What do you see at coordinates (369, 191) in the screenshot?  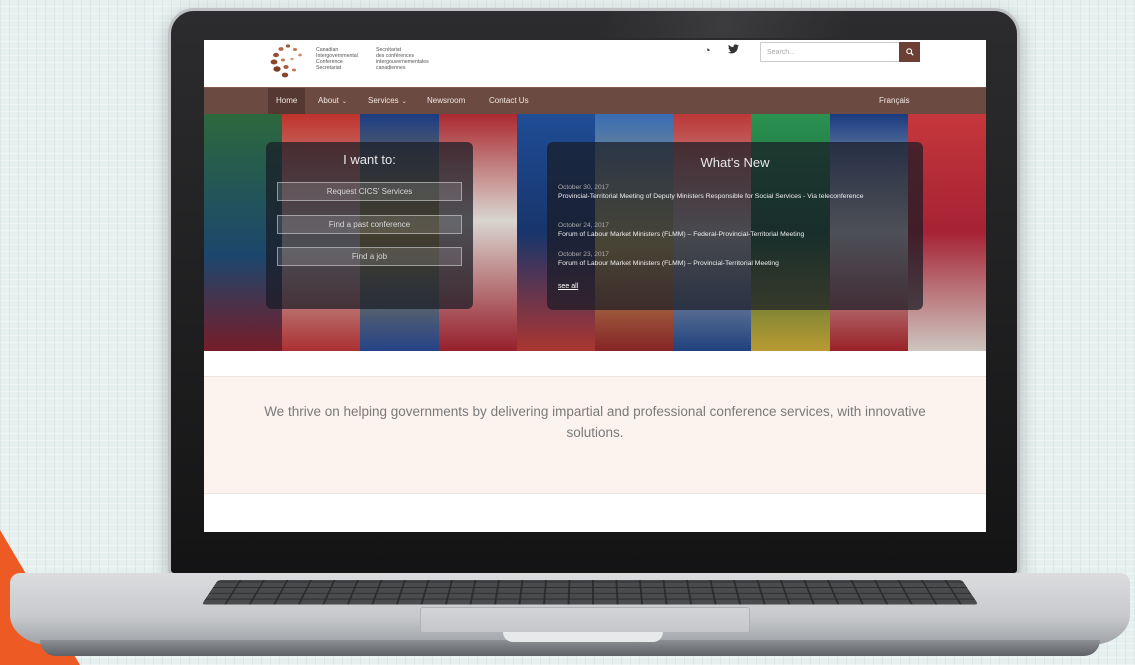 I see `request-services-button: Request CICS' Services` at bounding box center [369, 191].